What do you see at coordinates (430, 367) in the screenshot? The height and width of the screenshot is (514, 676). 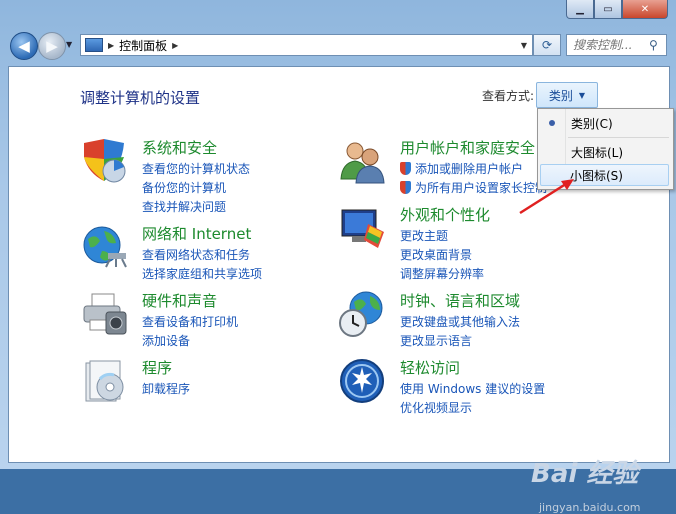 I see `category-heading: 轻松访问` at bounding box center [430, 367].